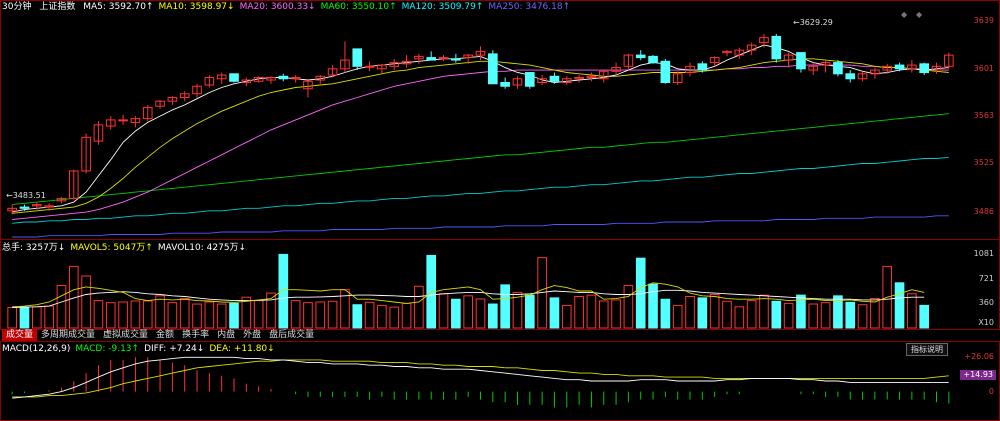  What do you see at coordinates (480, 378) in the screenshot?
I see `dea-line` at bounding box center [480, 378].